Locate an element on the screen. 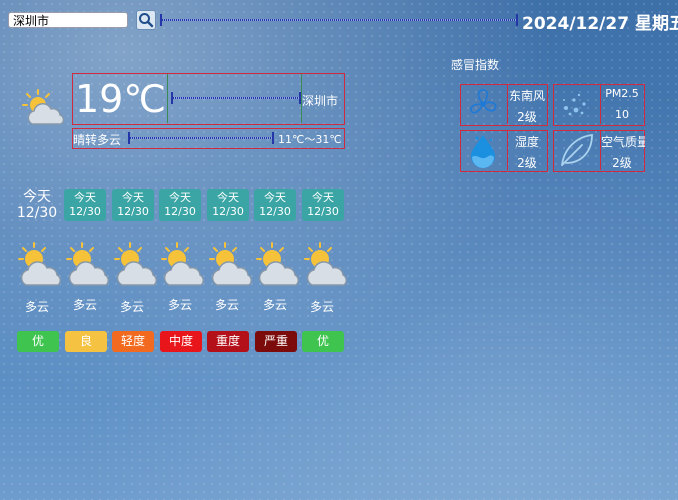 The image size is (678, 500). cold-index-title: 感冒指数 is located at coordinates (475, 65).